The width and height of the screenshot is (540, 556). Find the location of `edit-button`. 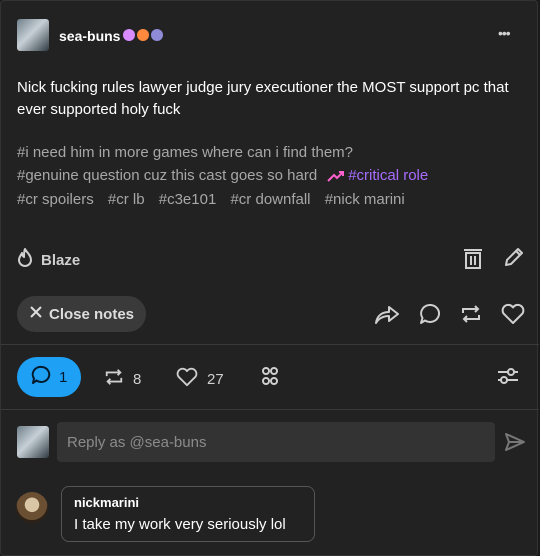

edit-button is located at coordinates (514, 257).